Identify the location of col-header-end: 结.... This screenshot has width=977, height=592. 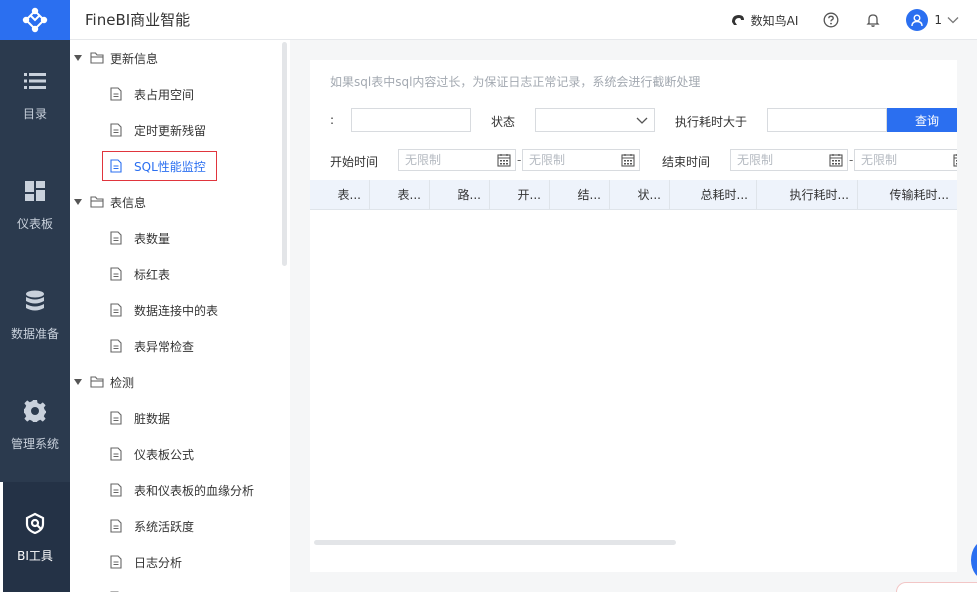
(580, 195).